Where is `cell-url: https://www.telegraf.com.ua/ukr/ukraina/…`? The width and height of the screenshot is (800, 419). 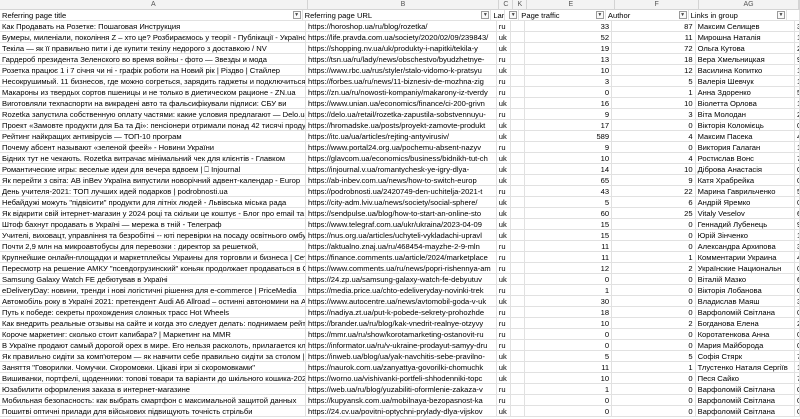 cell-url: https://www.telegraf.com.ua/ukr/ukraina/… is located at coordinates (401, 224).